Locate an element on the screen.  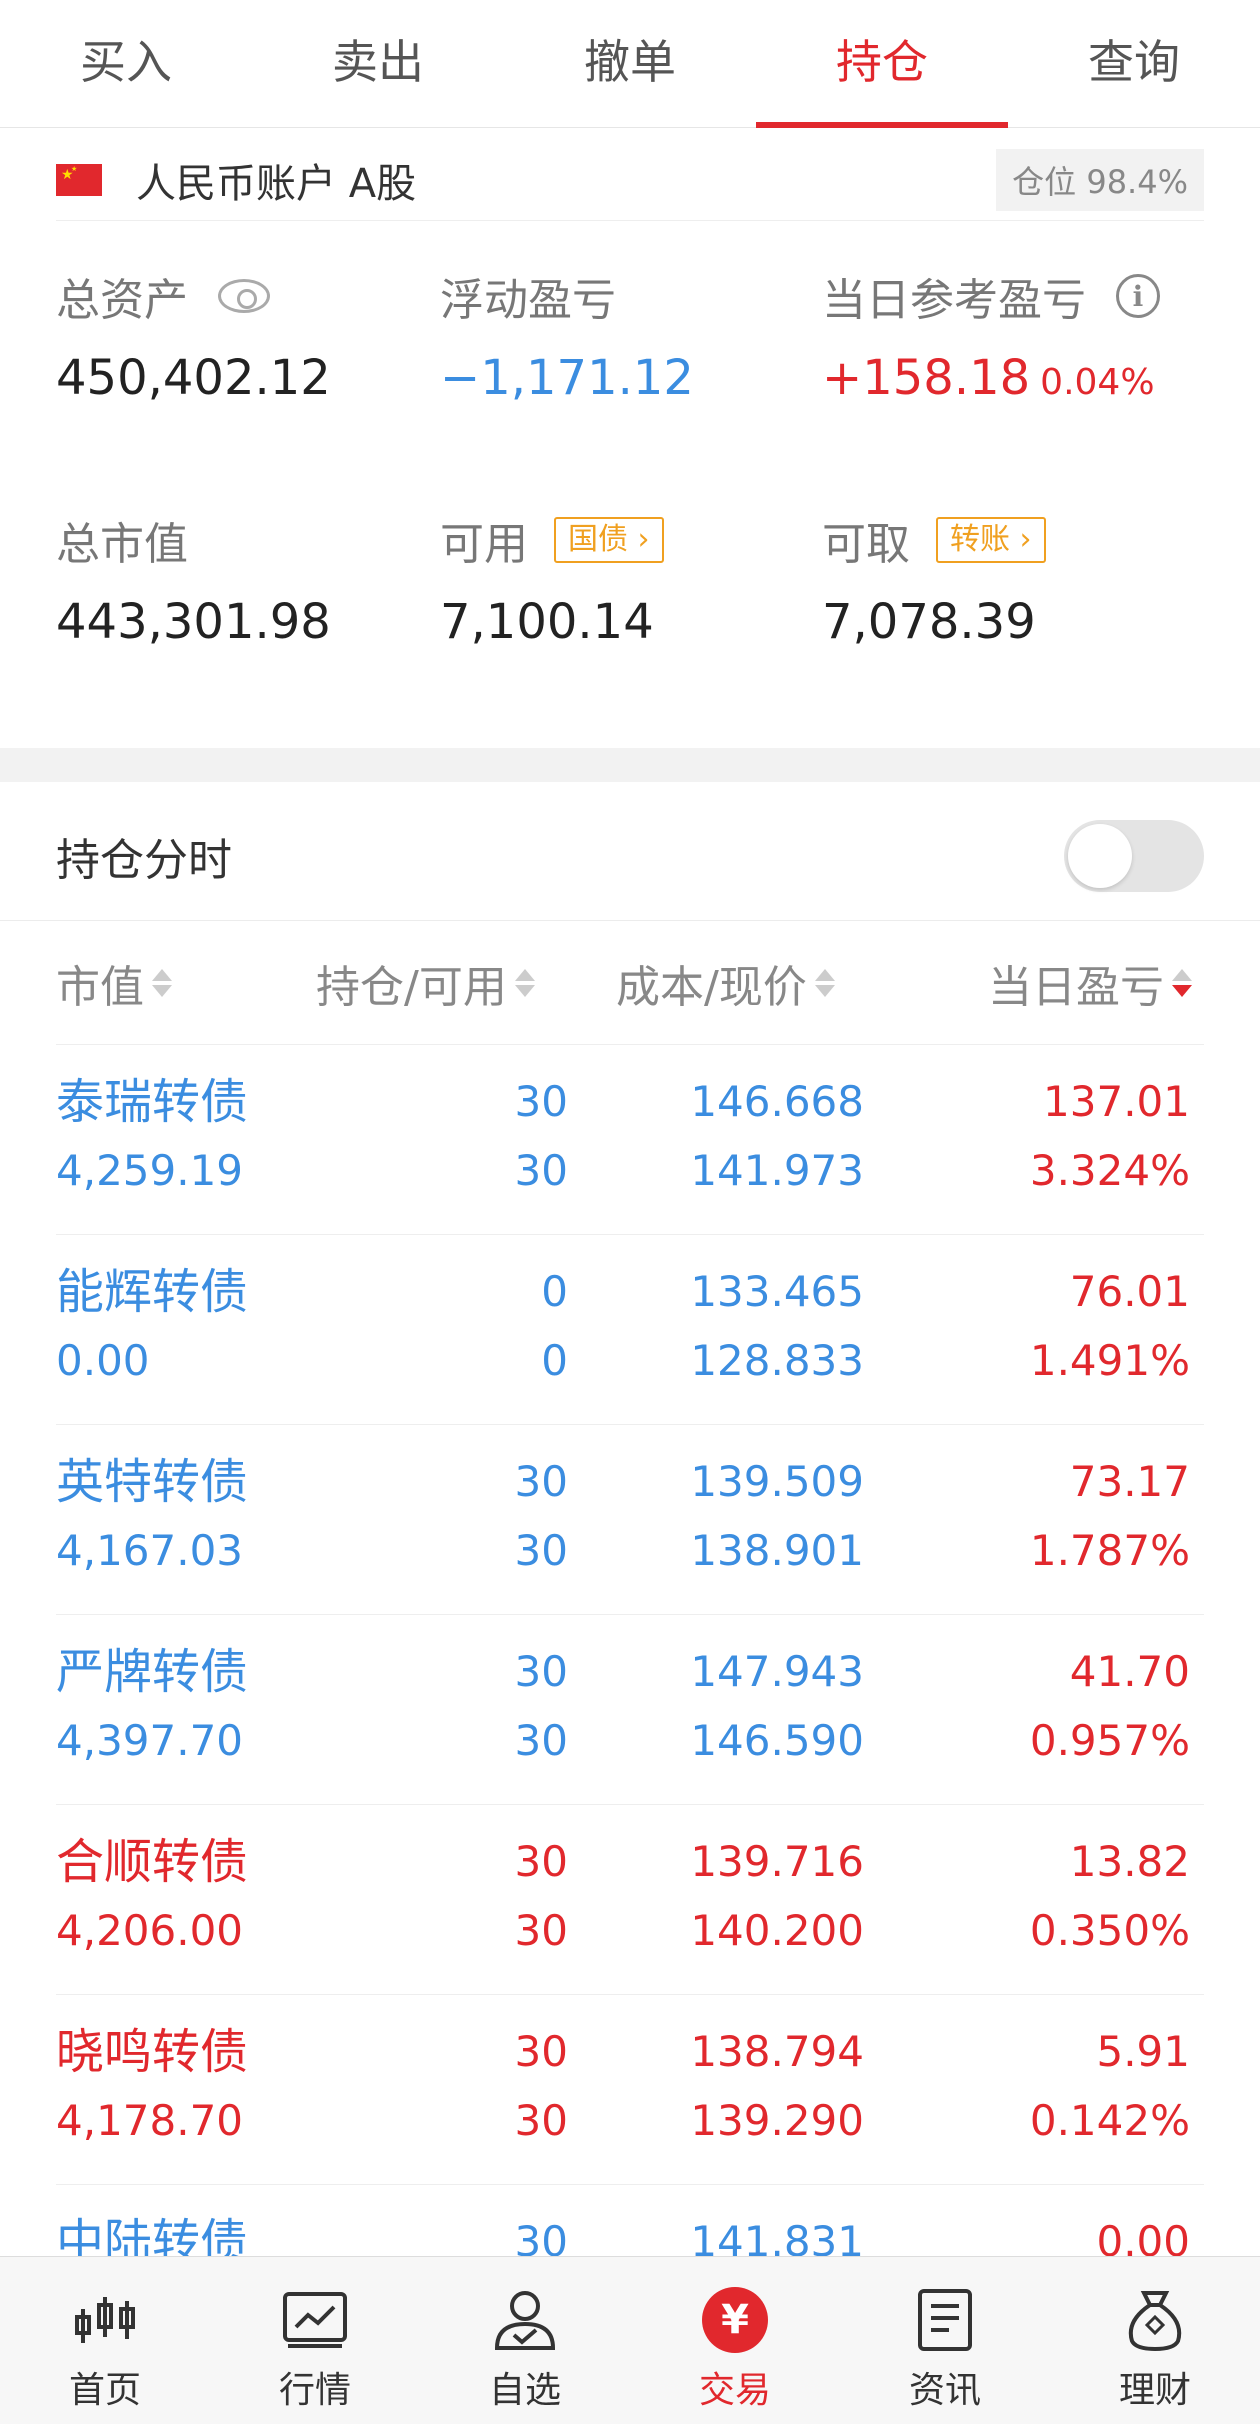
nav-label: 首页 is located at coordinates (104, 2390).